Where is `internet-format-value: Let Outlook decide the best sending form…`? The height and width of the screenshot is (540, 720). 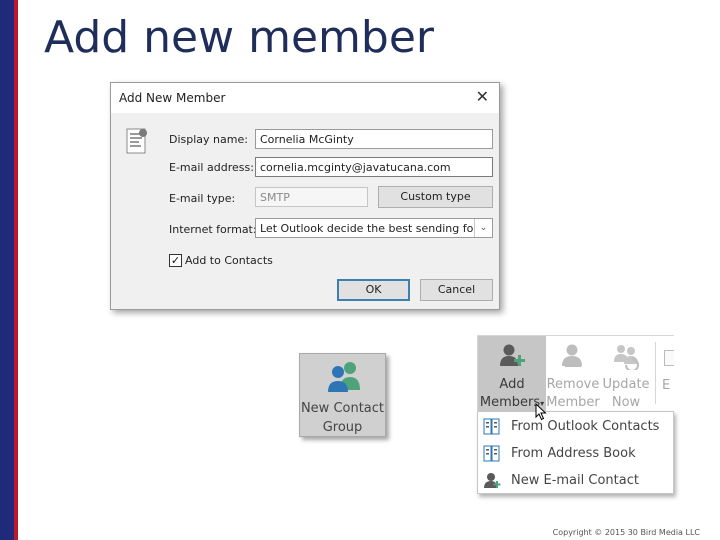
internet-format-value: Let Outlook decide the best sending form… is located at coordinates (376, 228).